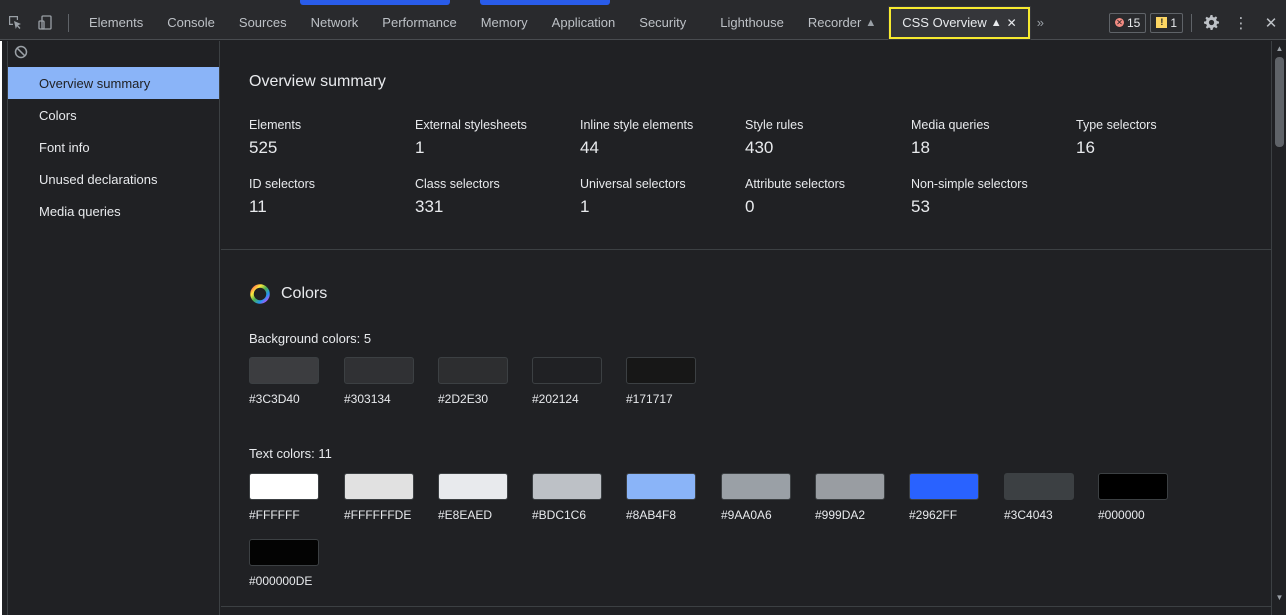 The image size is (1286, 615). I want to click on sidebar-item-font-info: Font info, so click(113, 147).